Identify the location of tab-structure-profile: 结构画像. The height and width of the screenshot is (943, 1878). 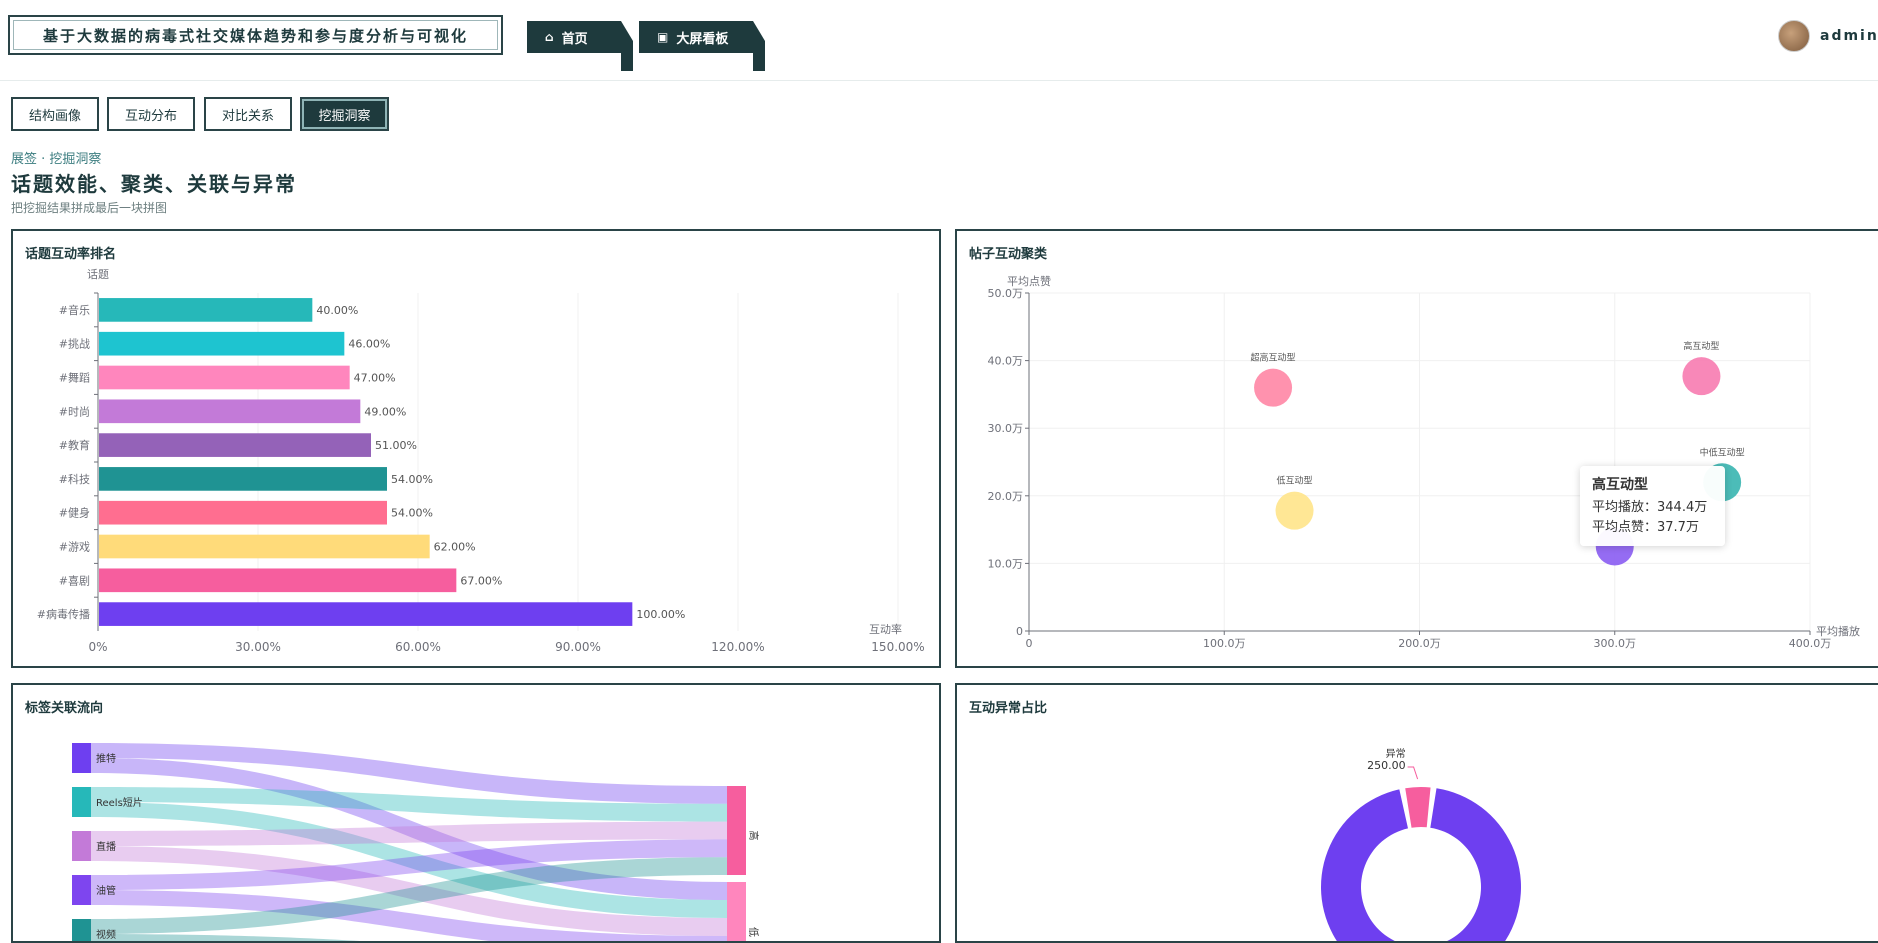
(55, 114).